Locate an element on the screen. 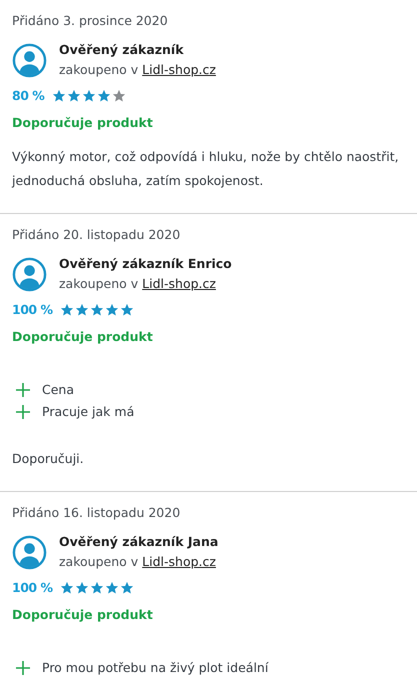  review-text: Výkonný motor, což odpovídá i hluku, nože by chtělo naostřit, jednoduchá obsluha, zatím spokojenost. is located at coordinates (206, 169).